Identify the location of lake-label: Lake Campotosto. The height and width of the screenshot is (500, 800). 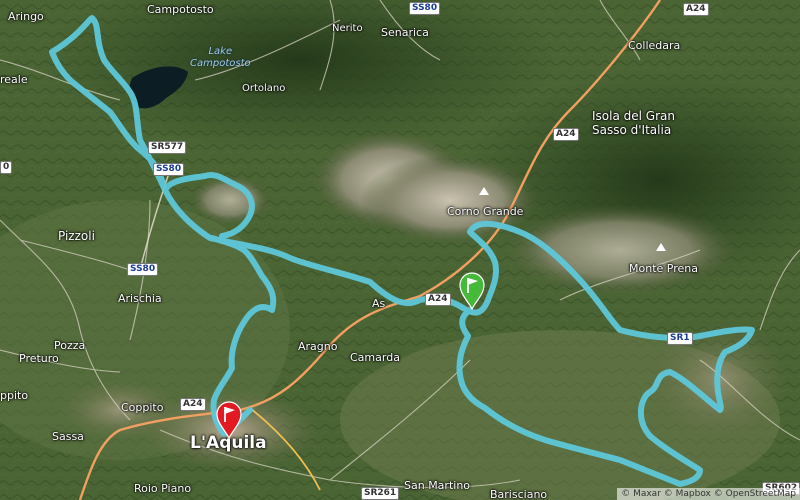
(220, 57).